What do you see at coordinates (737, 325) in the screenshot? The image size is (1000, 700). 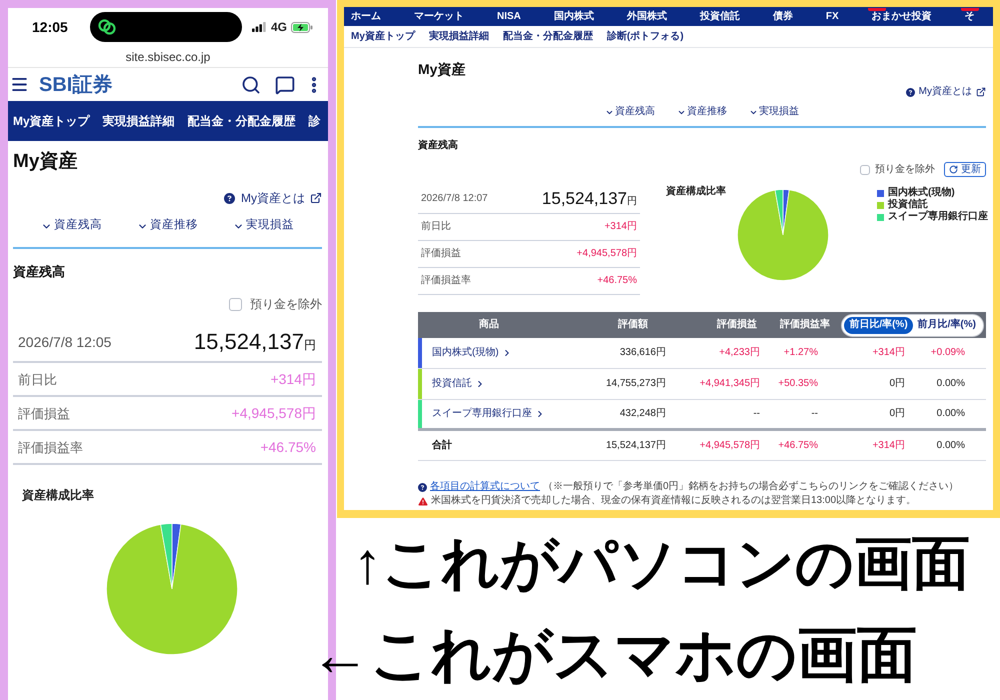 I see `column-header: 評価損益` at bounding box center [737, 325].